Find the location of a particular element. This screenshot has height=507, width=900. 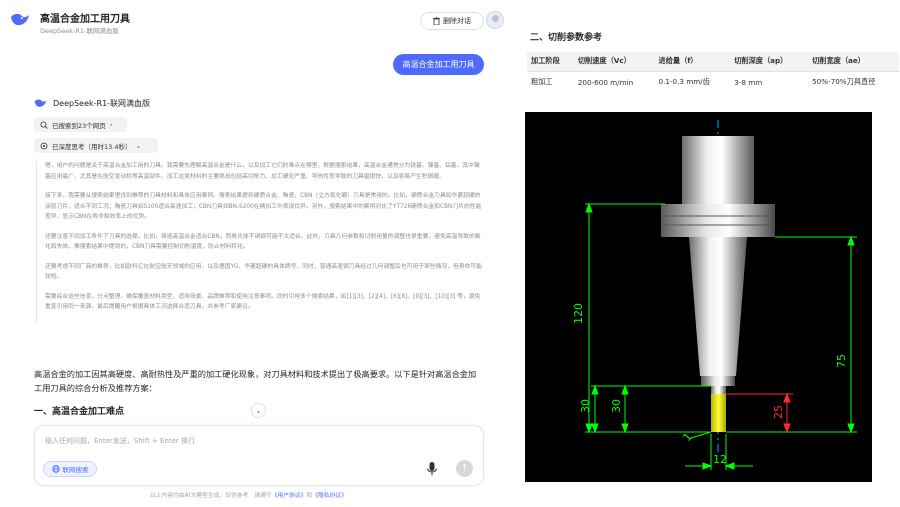

holder-cone is located at coordinates (718, 306).